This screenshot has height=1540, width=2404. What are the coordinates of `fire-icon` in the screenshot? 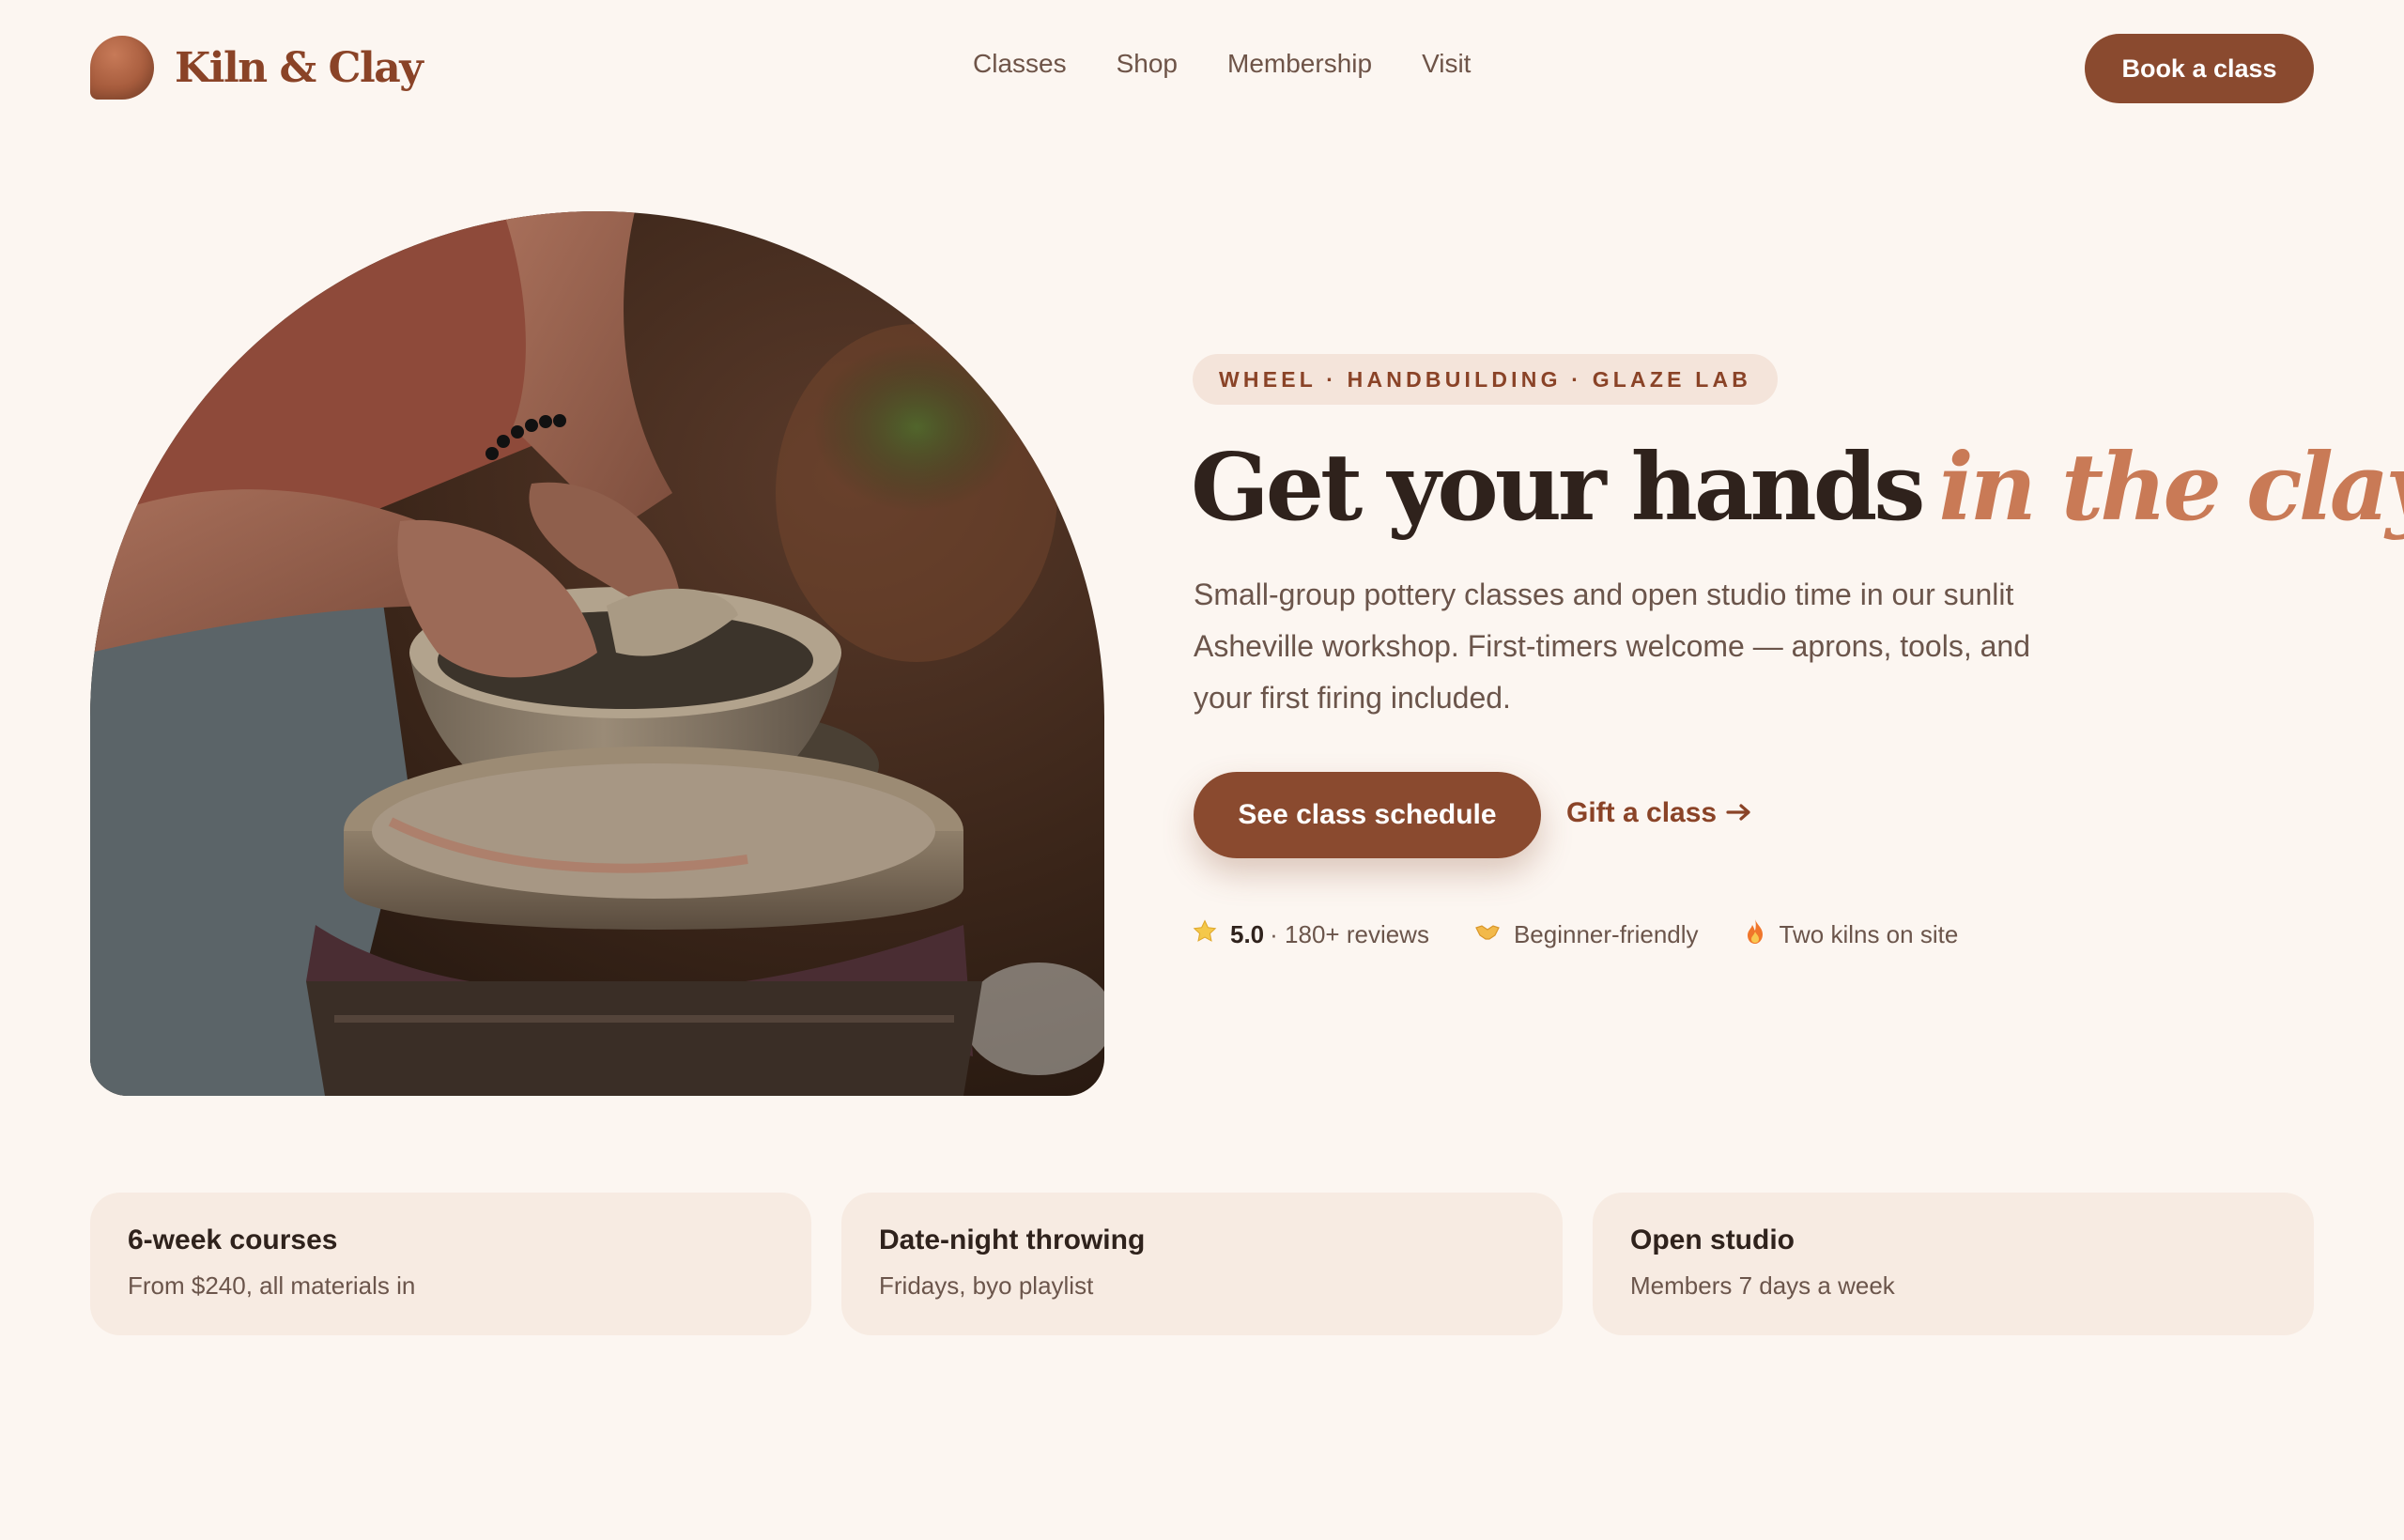 It's located at (1755, 934).